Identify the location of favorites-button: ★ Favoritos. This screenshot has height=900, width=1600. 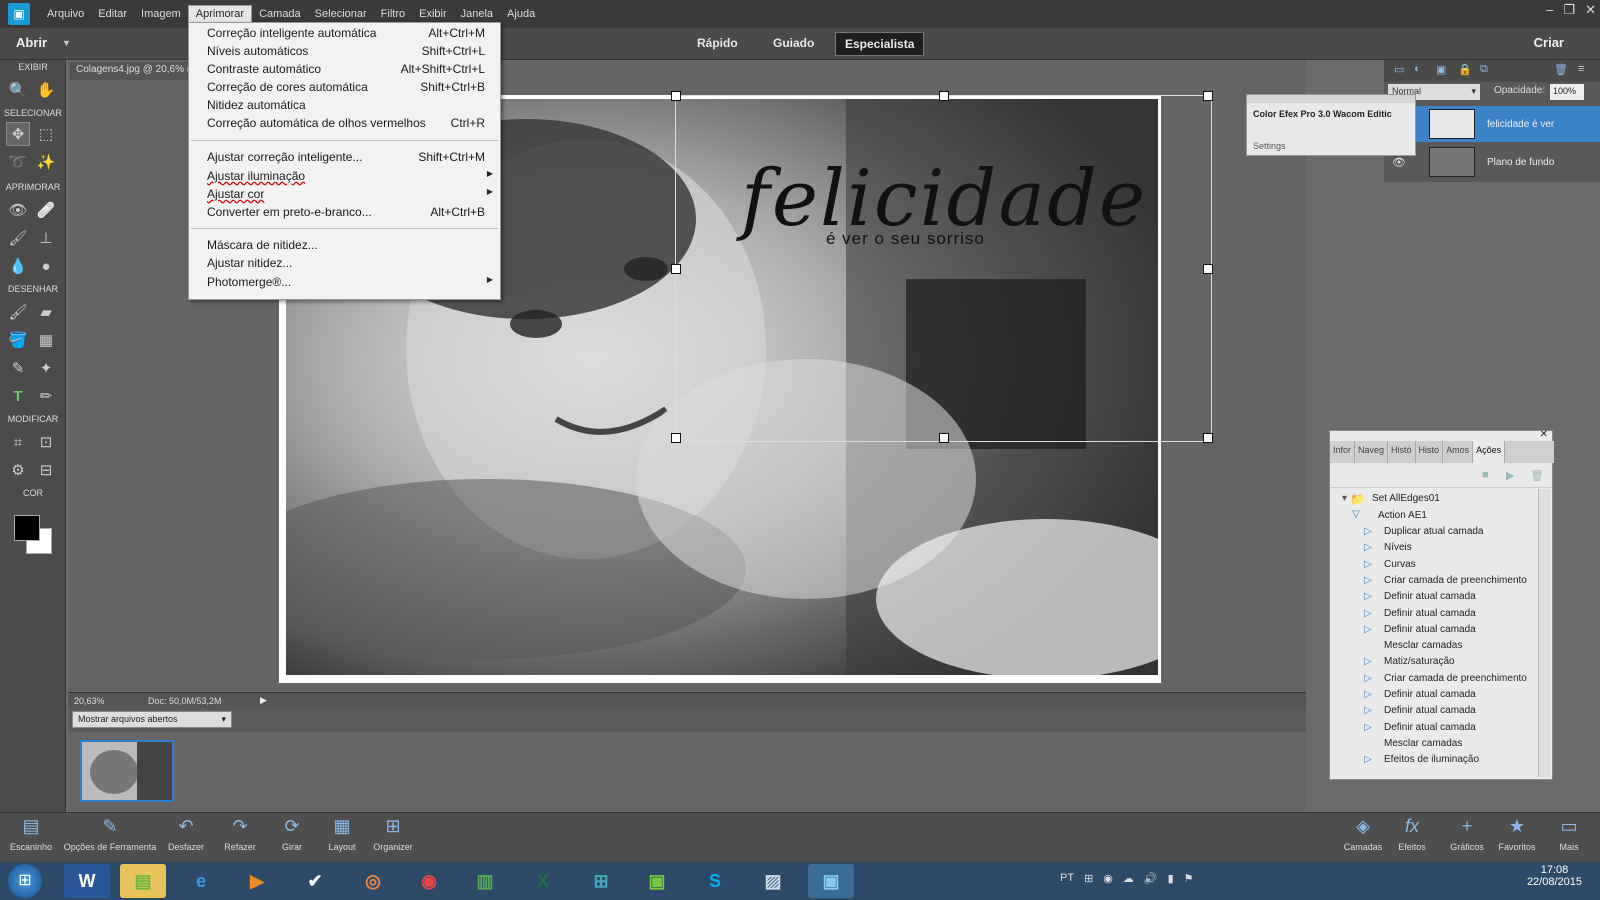
(1517, 834).